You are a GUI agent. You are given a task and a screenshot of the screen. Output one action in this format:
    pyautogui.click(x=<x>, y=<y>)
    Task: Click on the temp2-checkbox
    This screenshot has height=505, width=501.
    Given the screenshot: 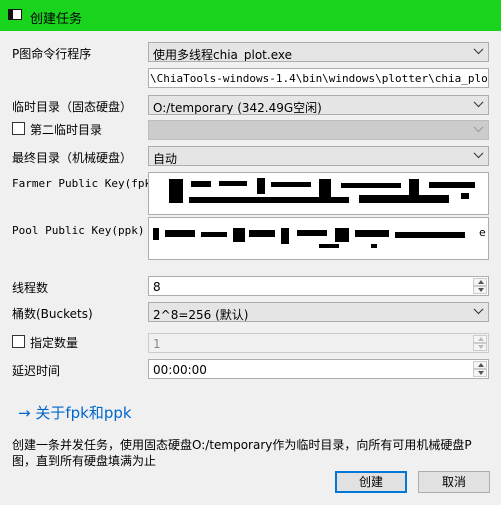 What is the action you would take?
    pyautogui.click(x=18, y=128)
    